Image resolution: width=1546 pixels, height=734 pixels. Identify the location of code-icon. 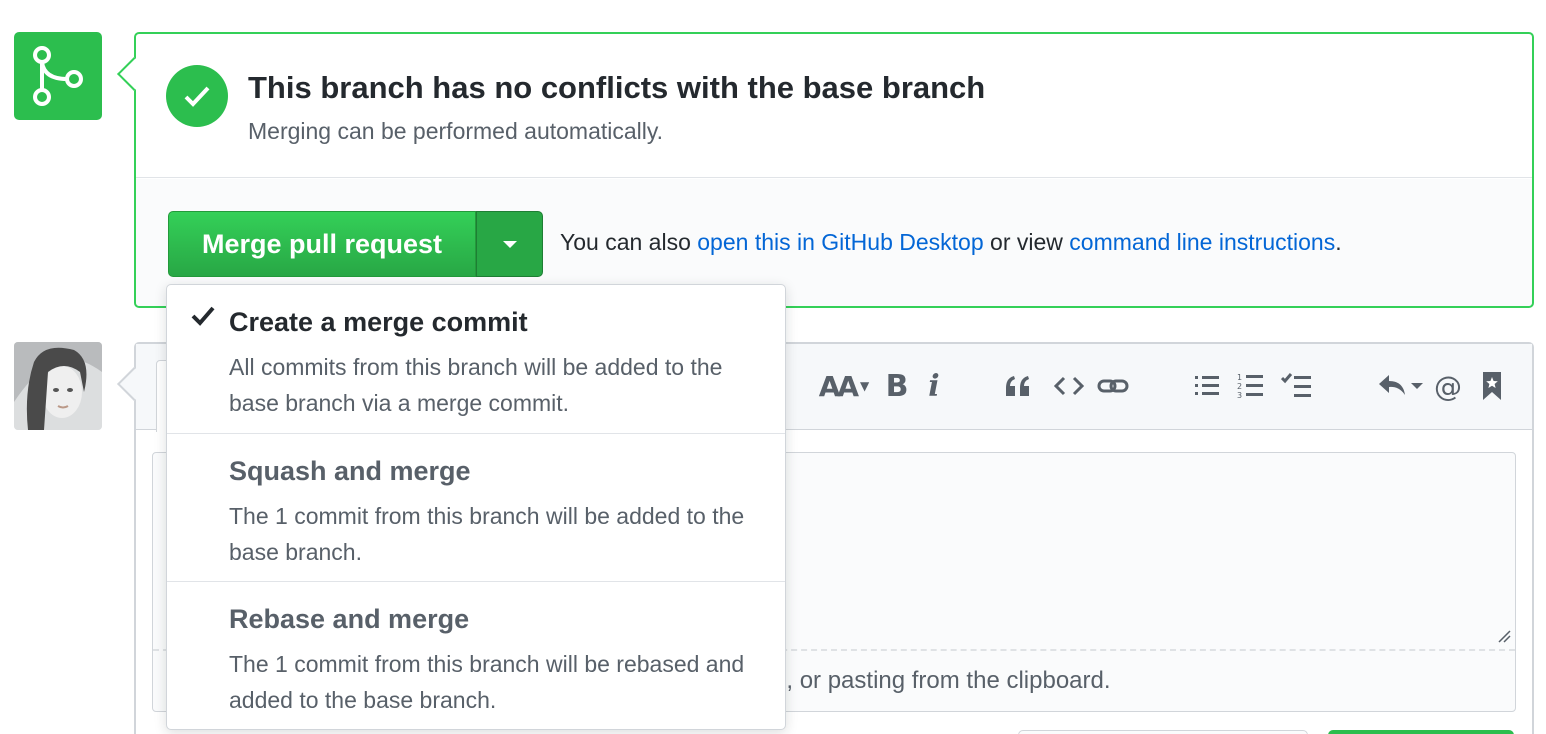
(1069, 386).